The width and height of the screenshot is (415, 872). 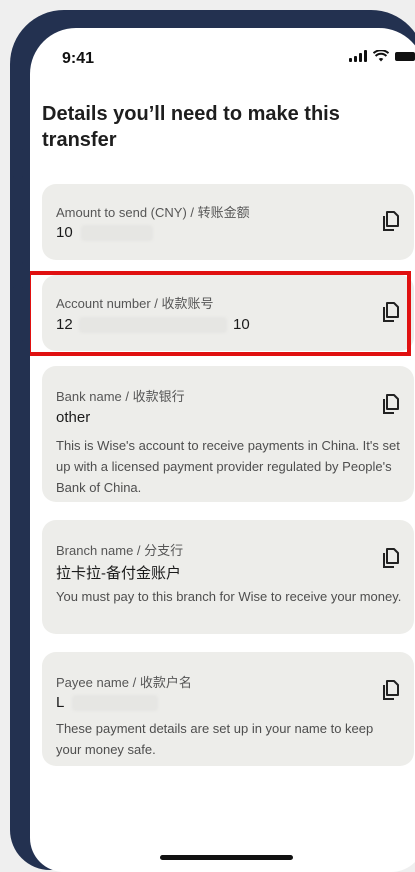 I want to click on amount-value-text: 10, so click(x=64, y=232).